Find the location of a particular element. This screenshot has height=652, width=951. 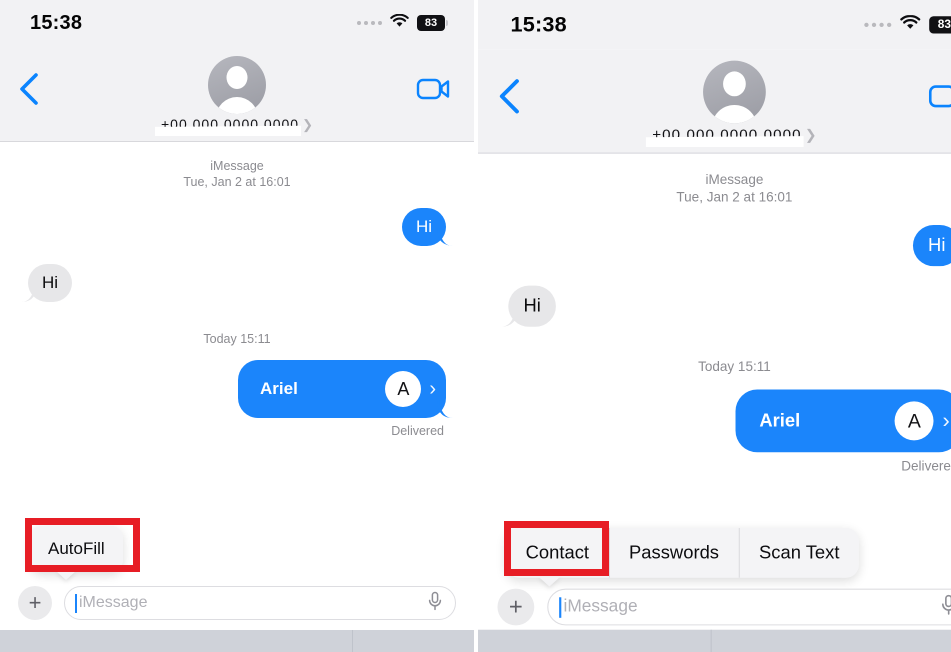

suggestion-passwords: Passwords is located at coordinates (673, 553).